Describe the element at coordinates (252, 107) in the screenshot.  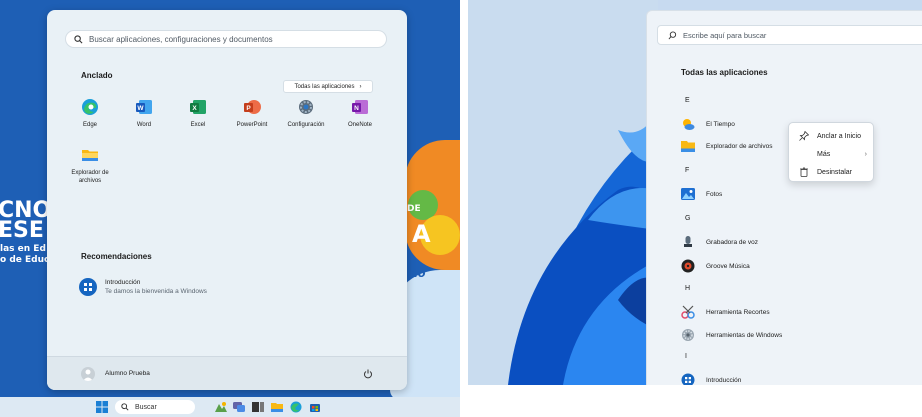
I see `powerpoint-icon: P` at that location.